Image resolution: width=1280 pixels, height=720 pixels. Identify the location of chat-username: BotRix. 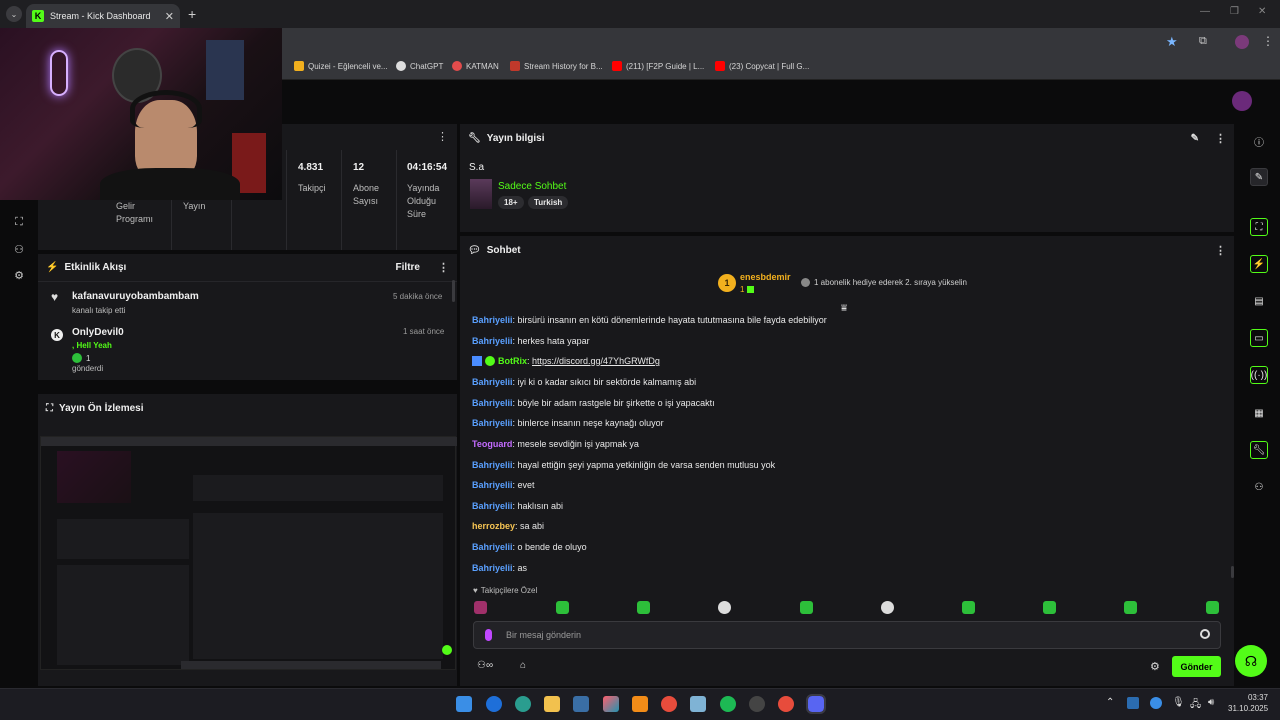
(512, 361).